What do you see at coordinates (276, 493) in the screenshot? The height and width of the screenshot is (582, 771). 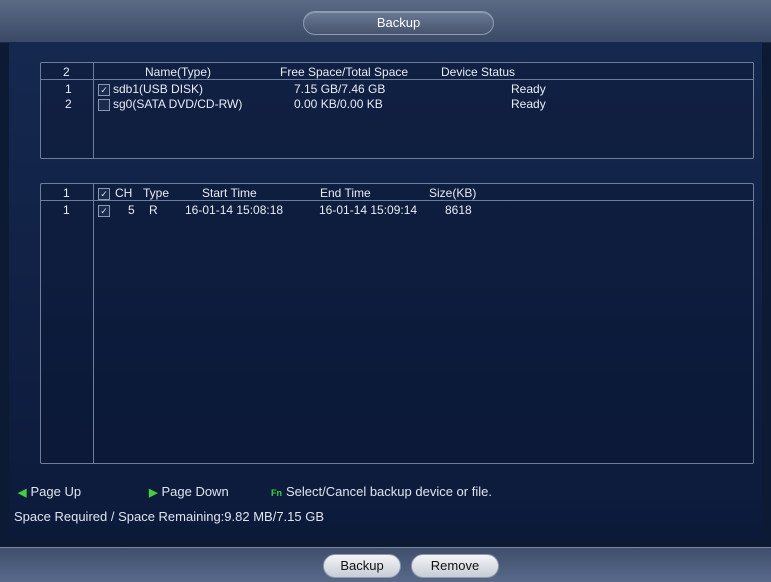 I see `fn-key-icon: Fn` at bounding box center [276, 493].